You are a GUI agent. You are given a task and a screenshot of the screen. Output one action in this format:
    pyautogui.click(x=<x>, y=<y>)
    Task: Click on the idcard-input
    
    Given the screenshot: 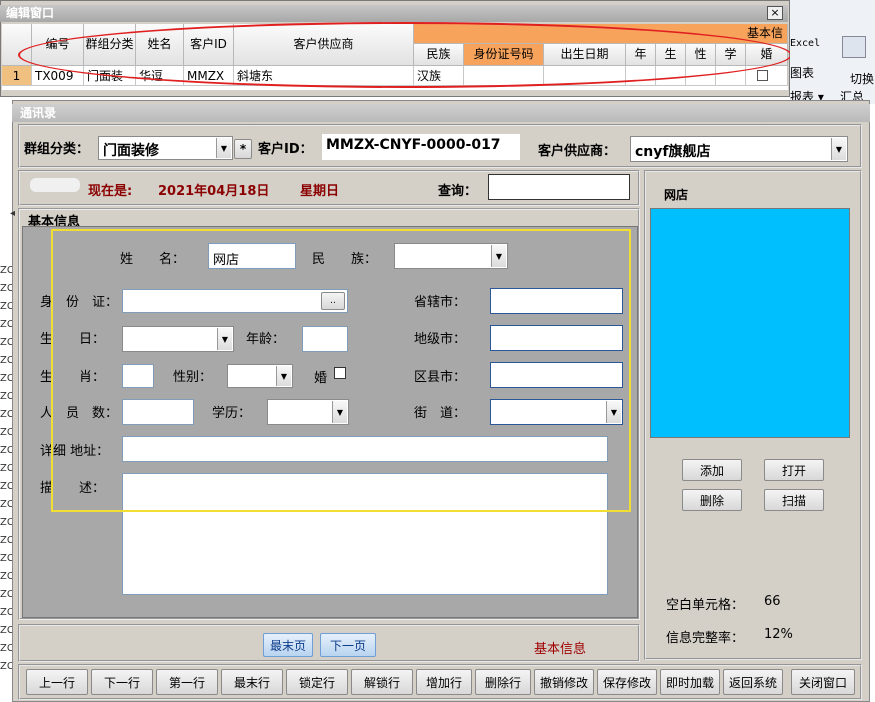 What is the action you would take?
    pyautogui.click(x=235, y=301)
    